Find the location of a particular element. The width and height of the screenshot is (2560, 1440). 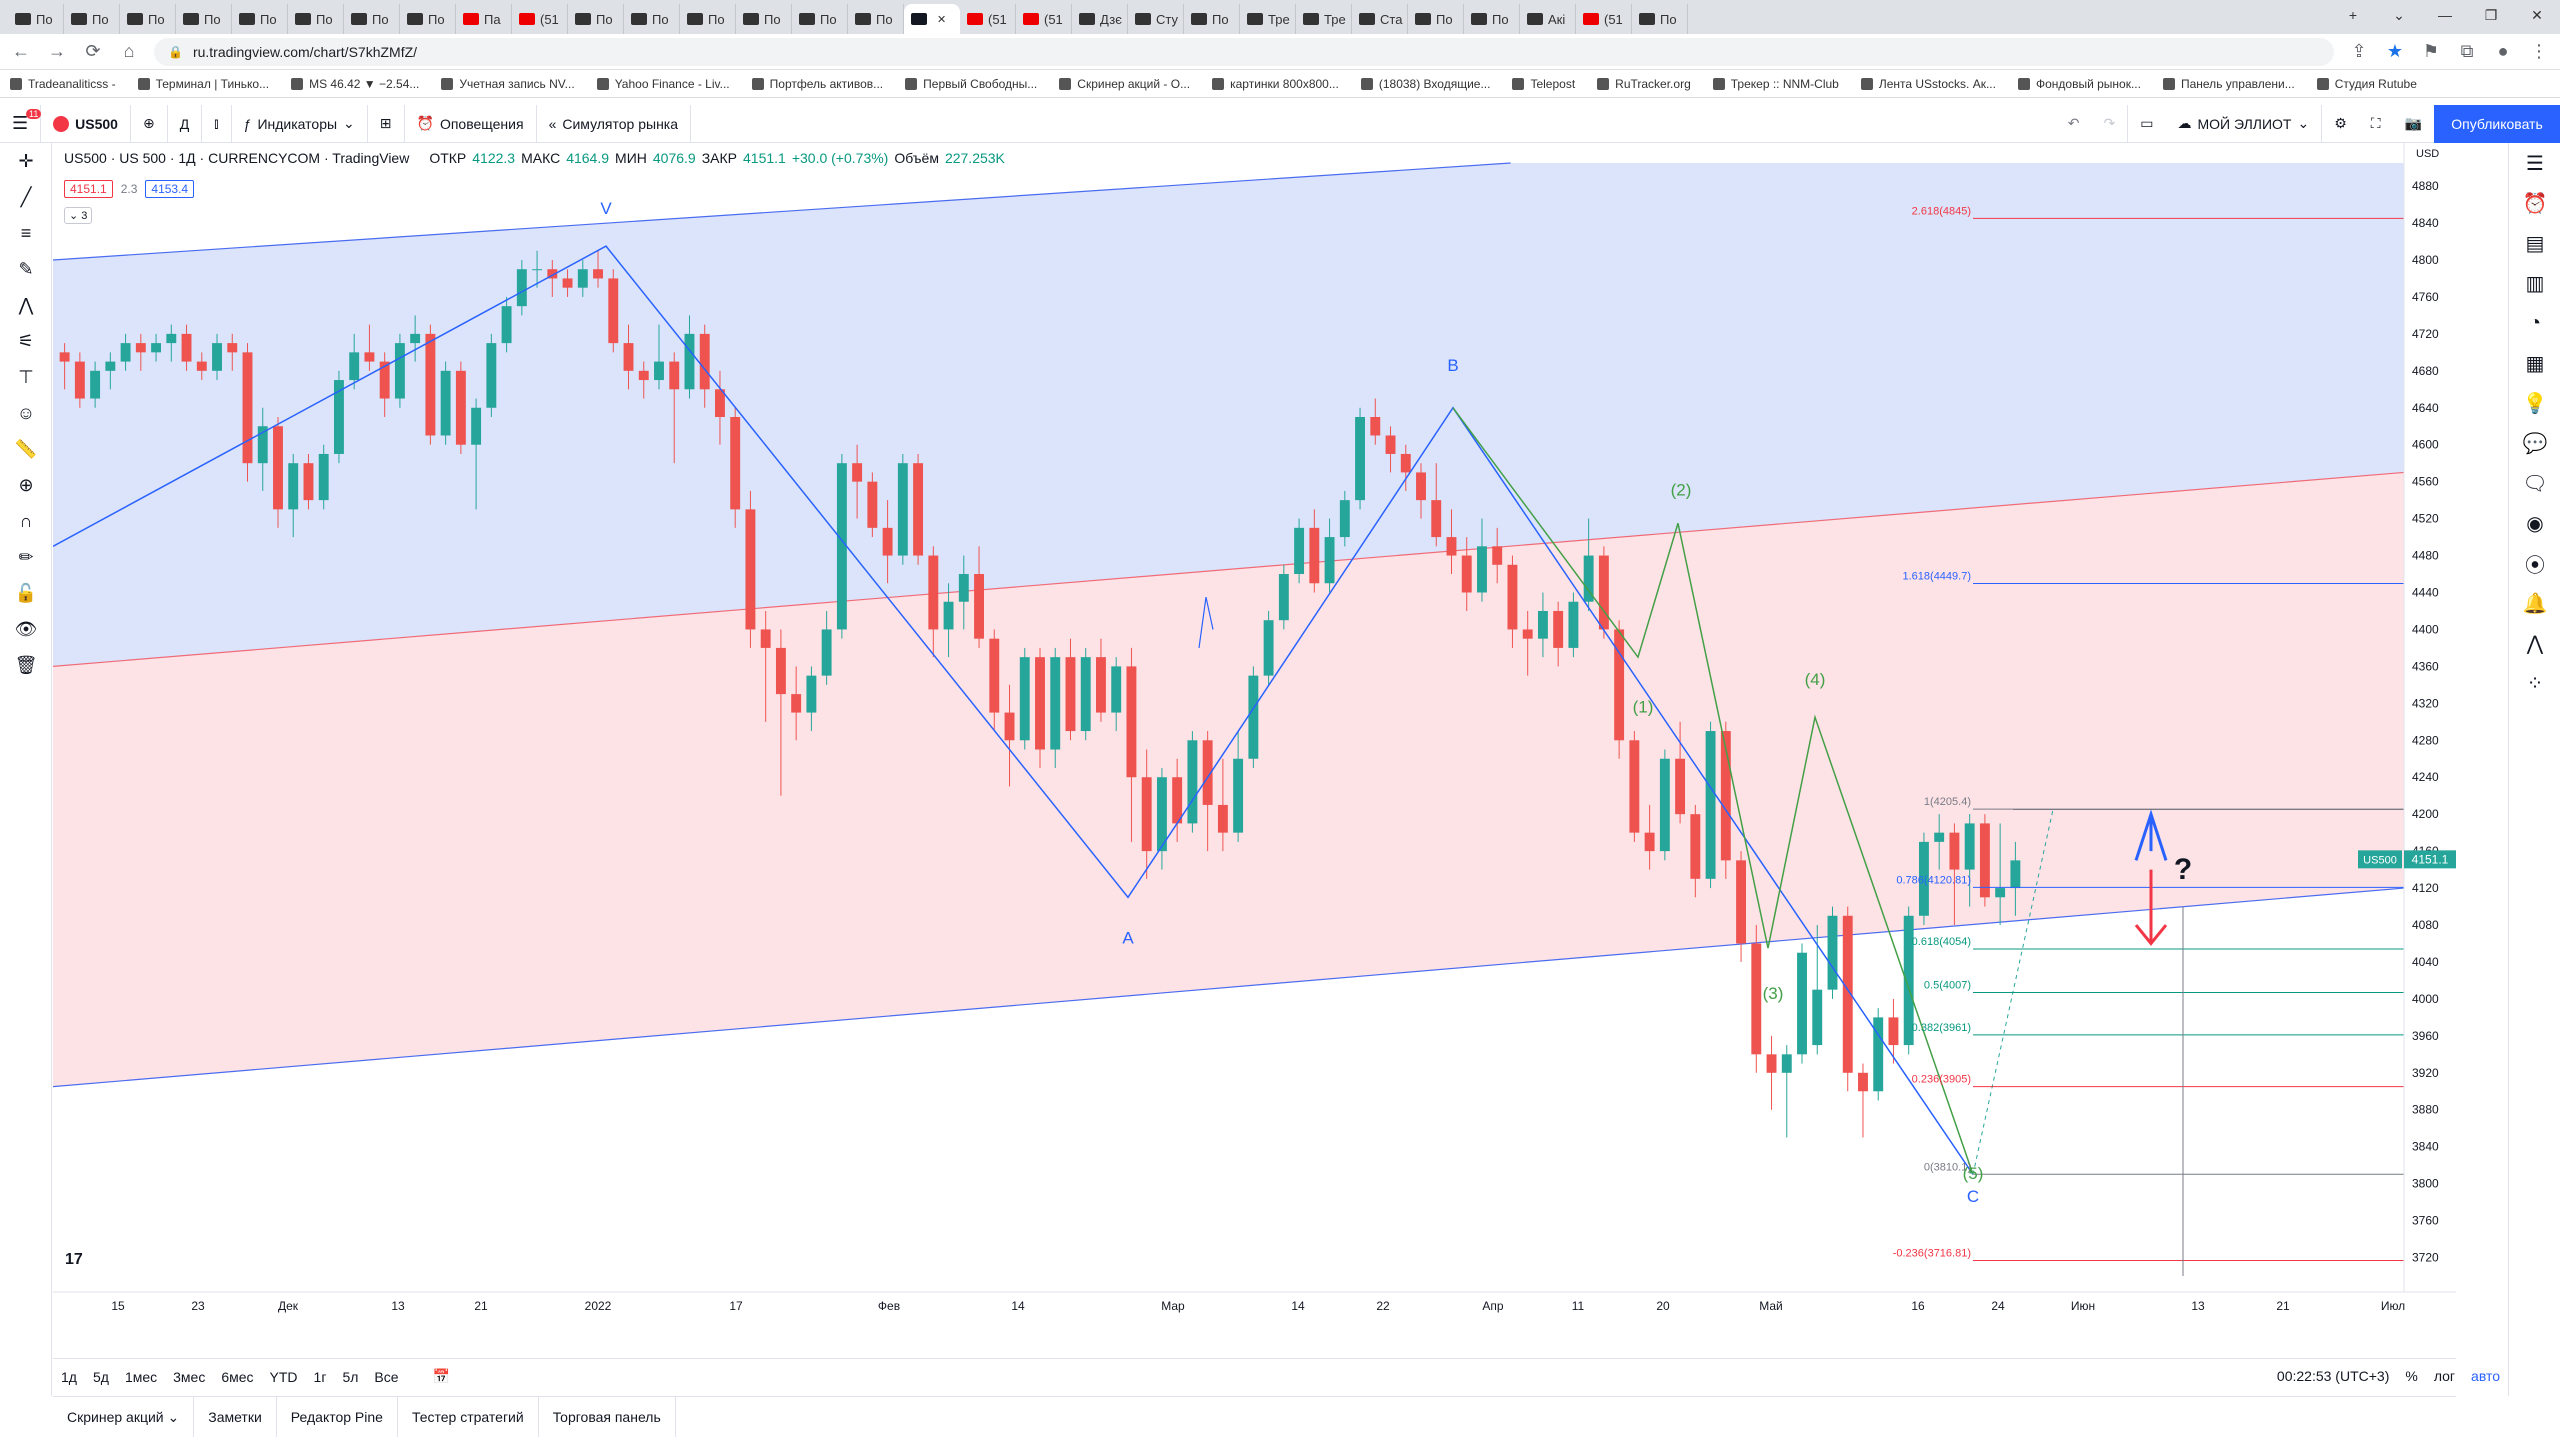

trend-icon: ⋀ is located at coordinates (2534, 643).